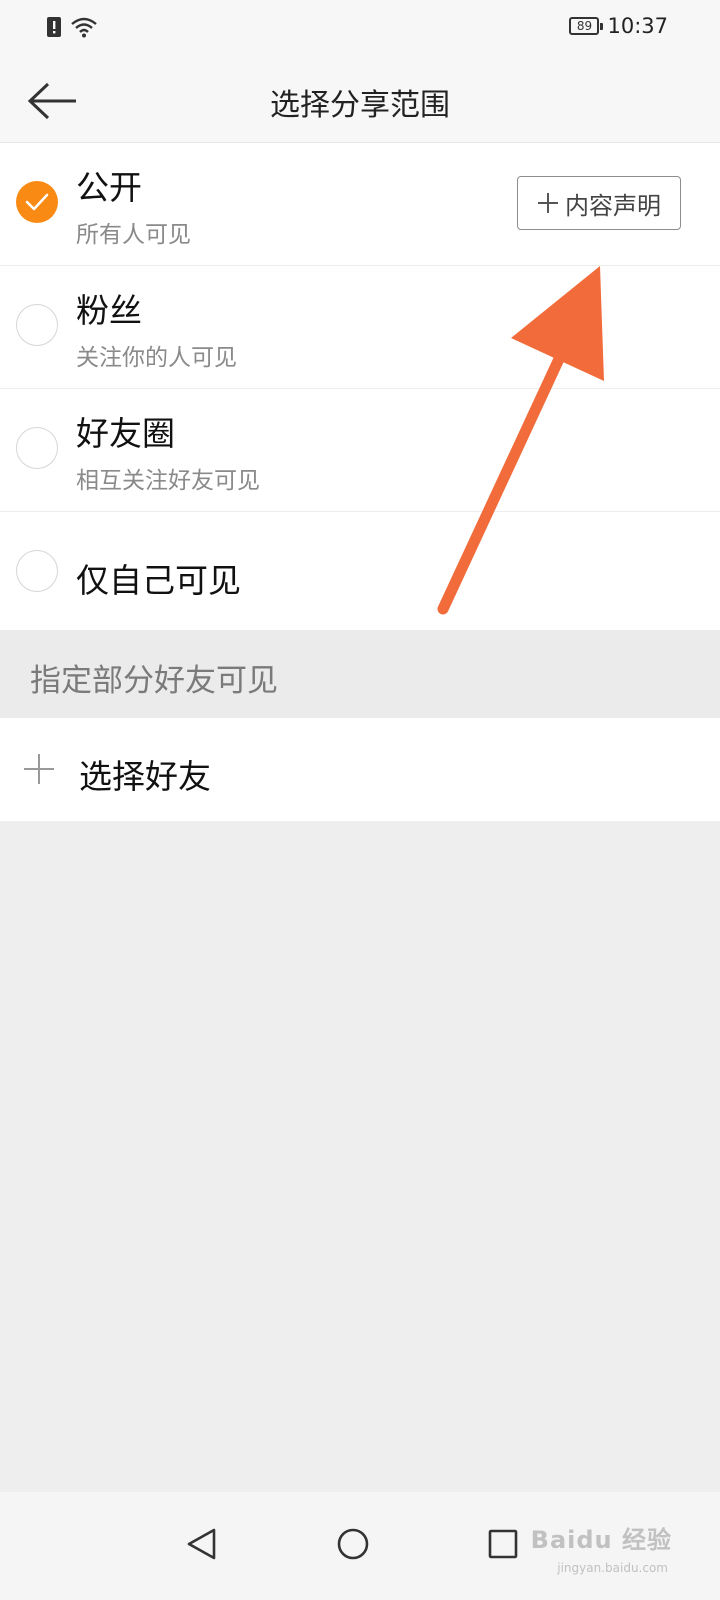  I want to click on status-bar: 89 10:37, so click(360, 30).